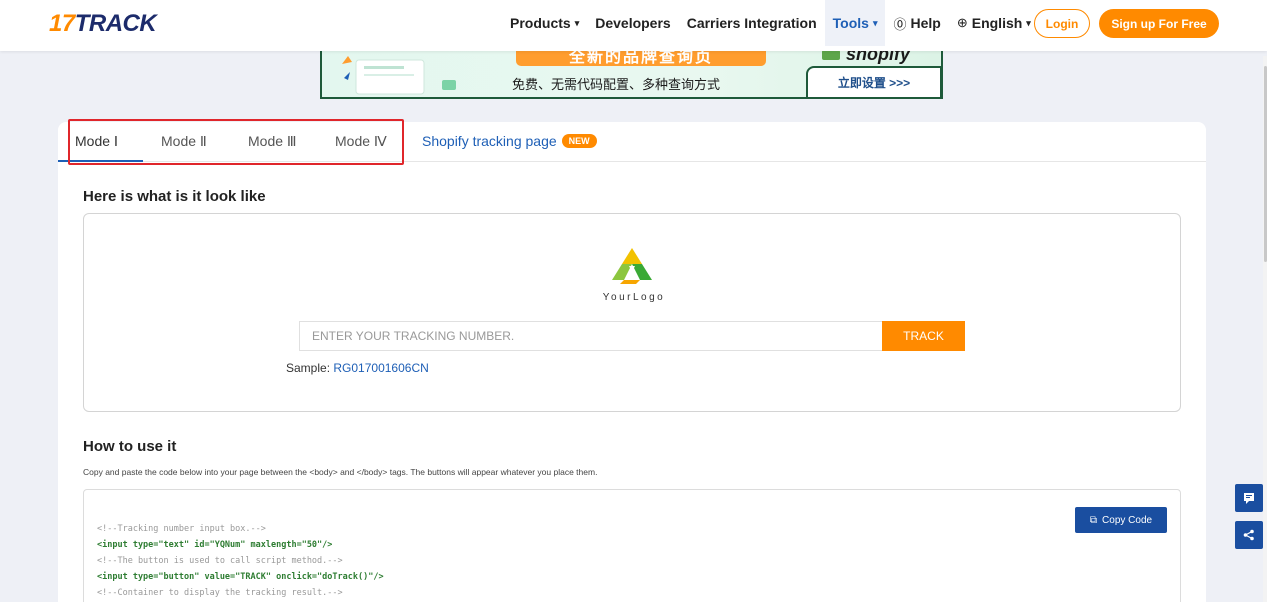 This screenshot has height=602, width=1267. Describe the element at coordinates (380, 368) in the screenshot. I see `sample-number-link: RG017001606CN` at that location.